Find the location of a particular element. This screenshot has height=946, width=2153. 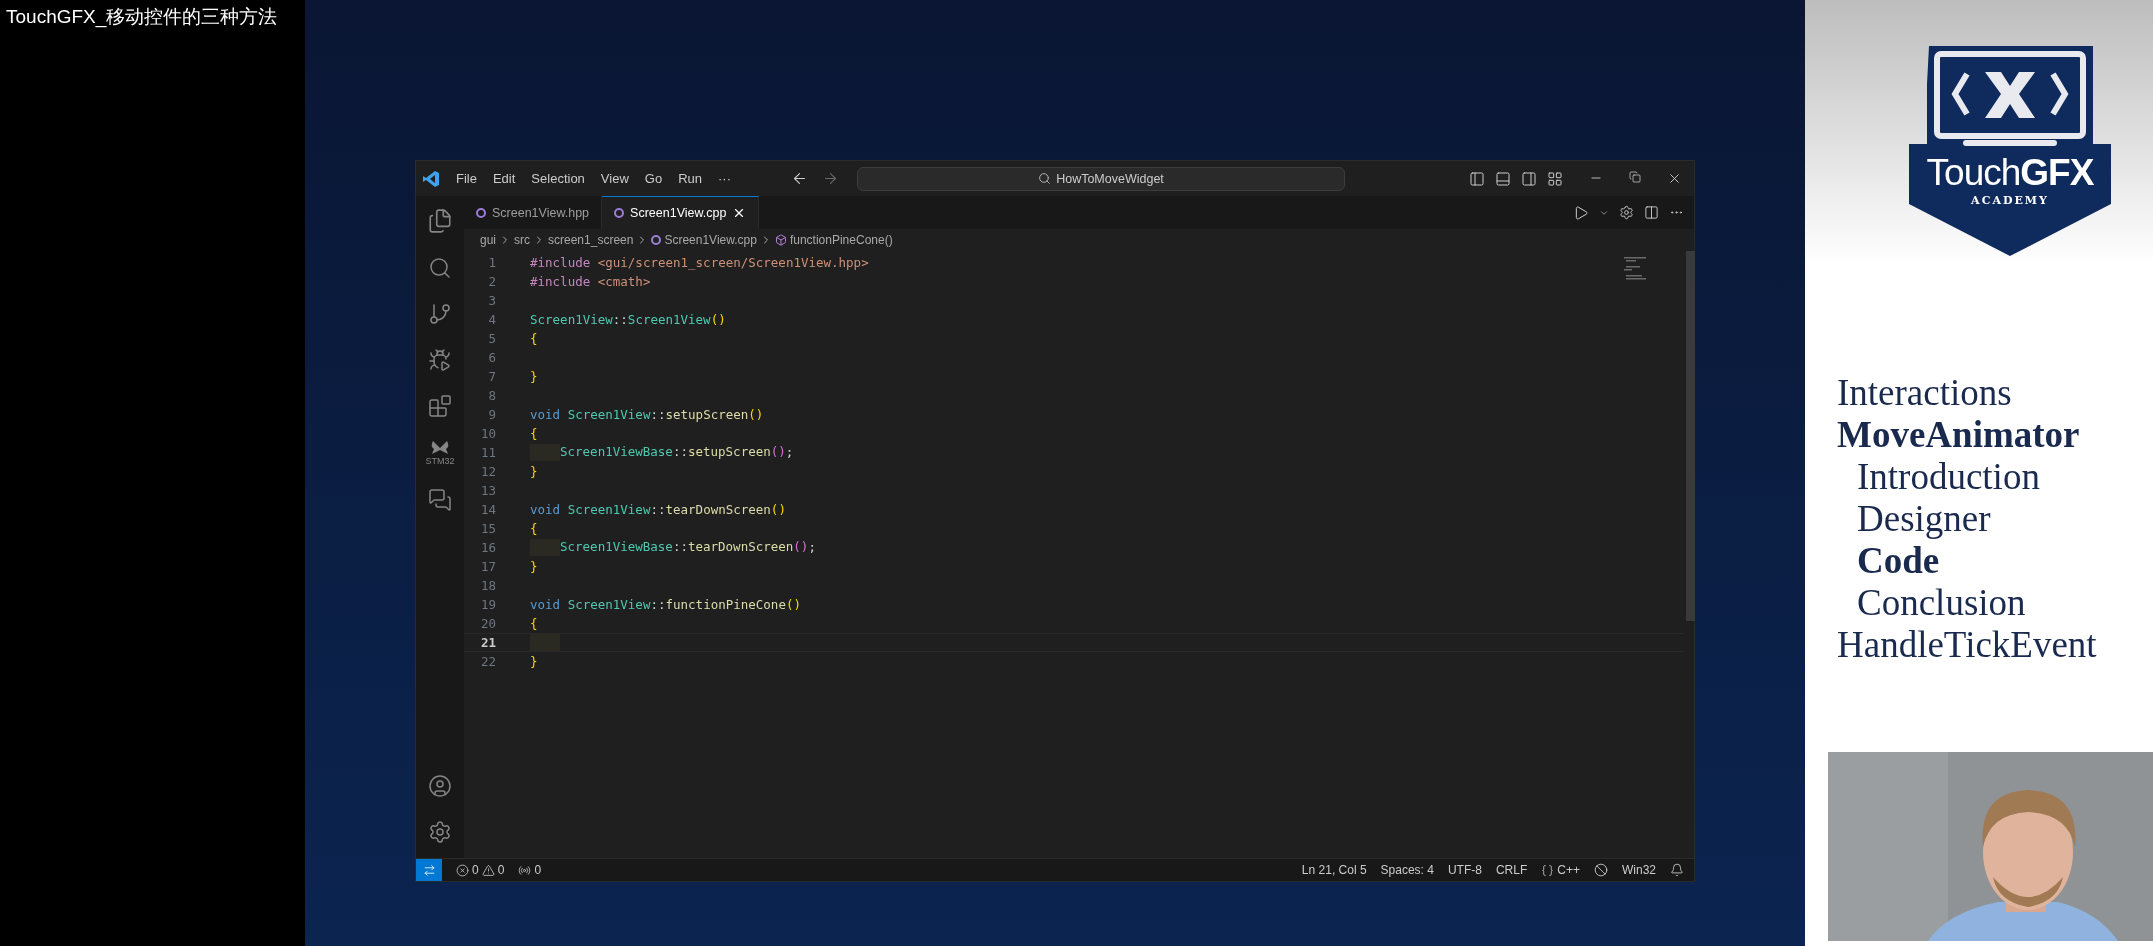

line-number: 16 is located at coordinates (487, 547).